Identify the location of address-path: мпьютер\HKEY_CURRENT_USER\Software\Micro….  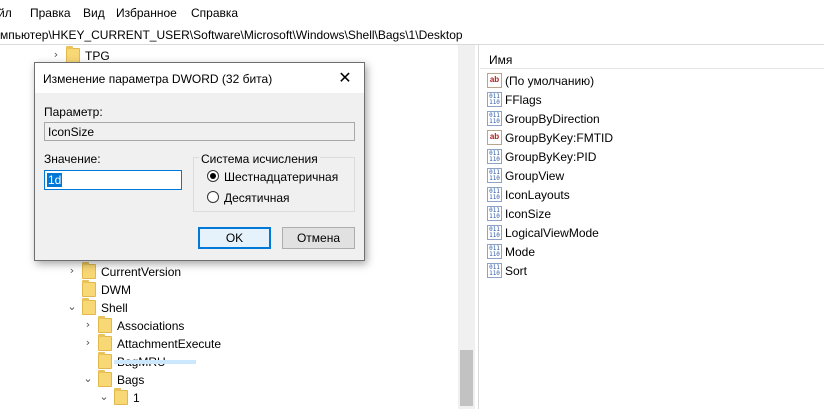
(231, 35).